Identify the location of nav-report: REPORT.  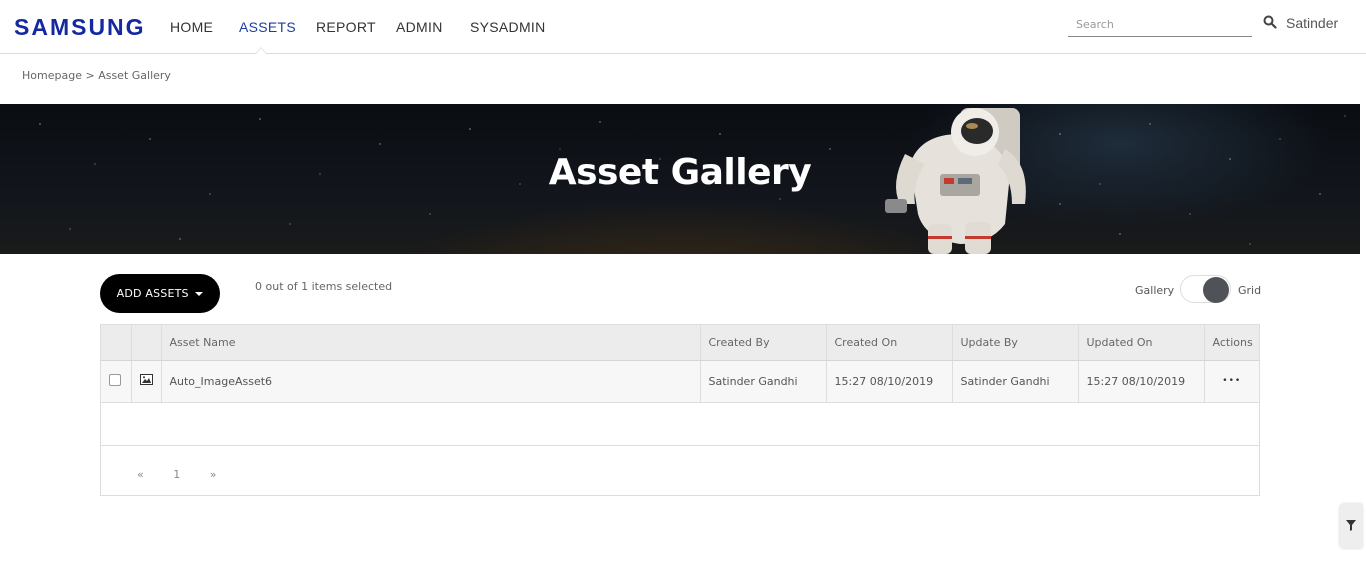
(346, 27).